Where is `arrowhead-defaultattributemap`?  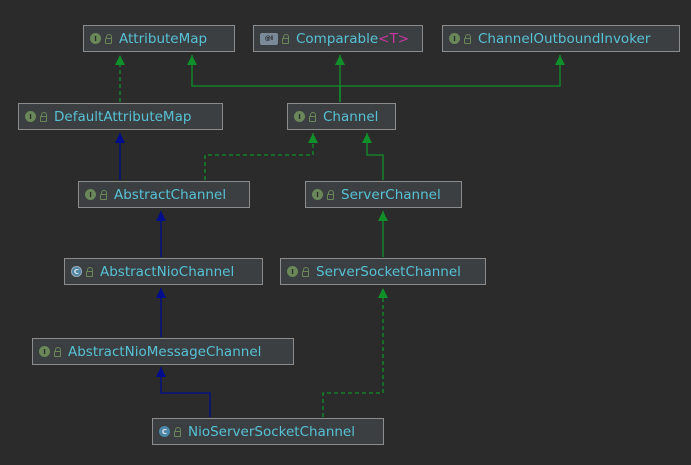
arrowhead-defaultattributemap is located at coordinates (120, 138).